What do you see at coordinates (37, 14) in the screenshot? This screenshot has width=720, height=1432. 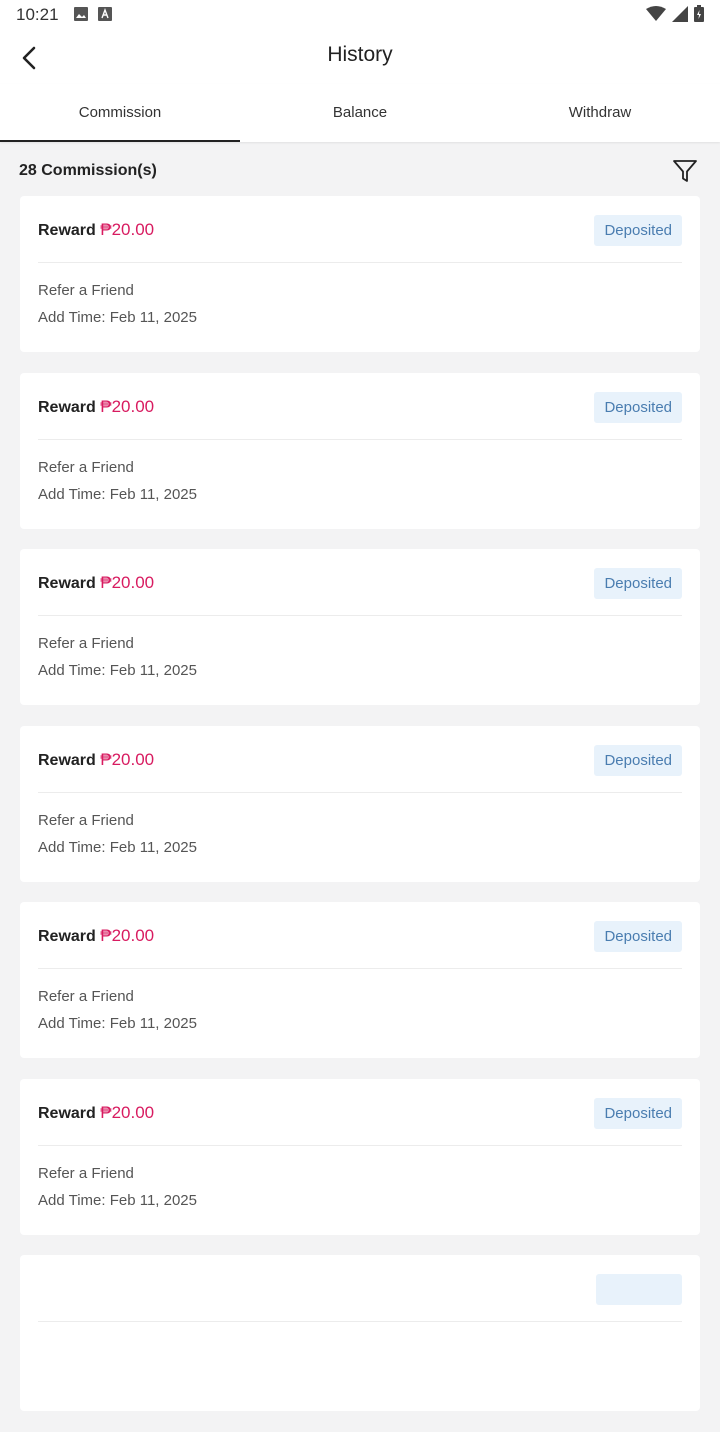 I see `status-time: 10:21` at bounding box center [37, 14].